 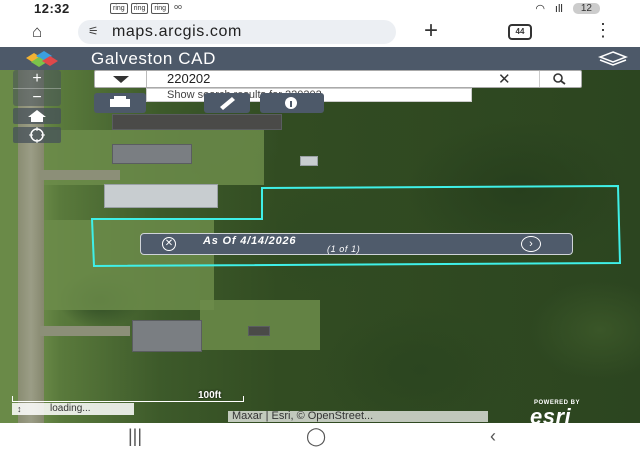 I want to click on chevron-down-icon, so click(x=121, y=79).